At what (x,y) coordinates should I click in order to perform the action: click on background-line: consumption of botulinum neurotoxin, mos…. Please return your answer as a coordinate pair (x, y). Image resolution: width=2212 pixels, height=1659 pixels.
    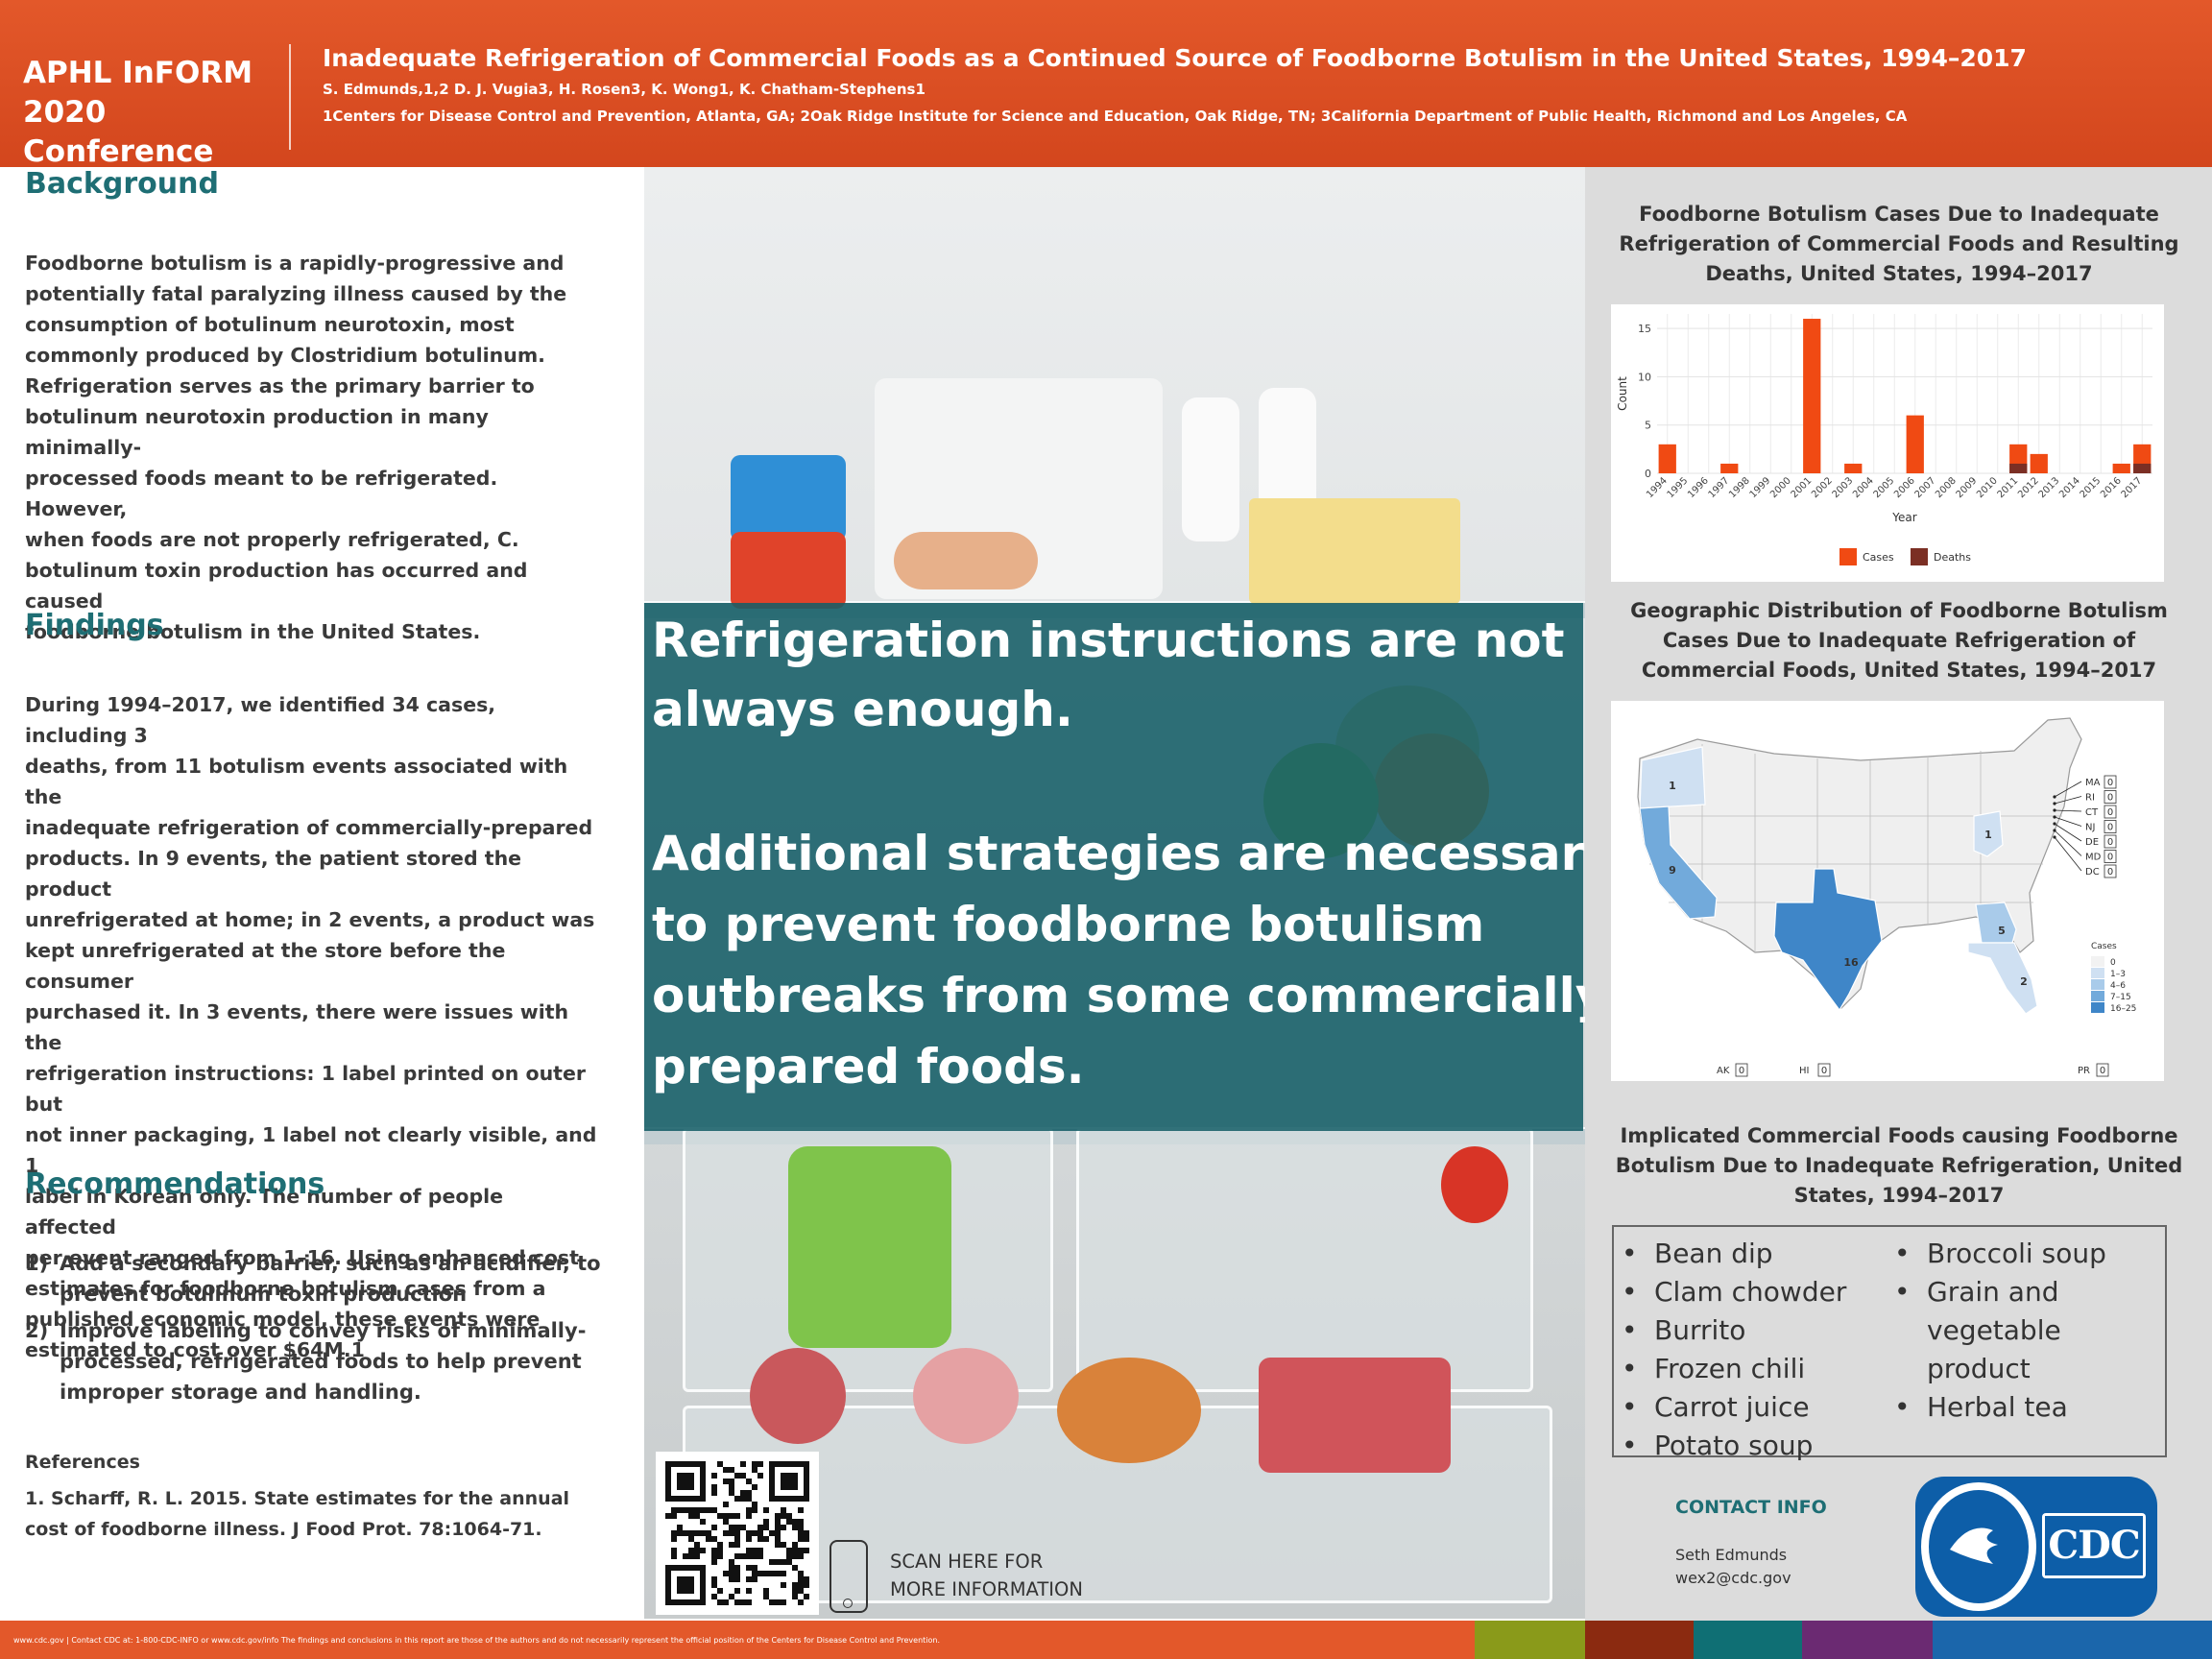
    Looking at the image, I should click on (270, 324).